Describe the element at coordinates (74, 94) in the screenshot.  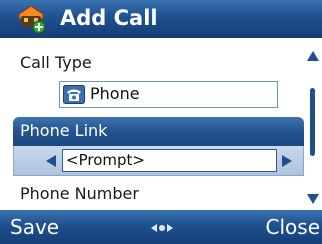
I see `telephone-icon` at that location.